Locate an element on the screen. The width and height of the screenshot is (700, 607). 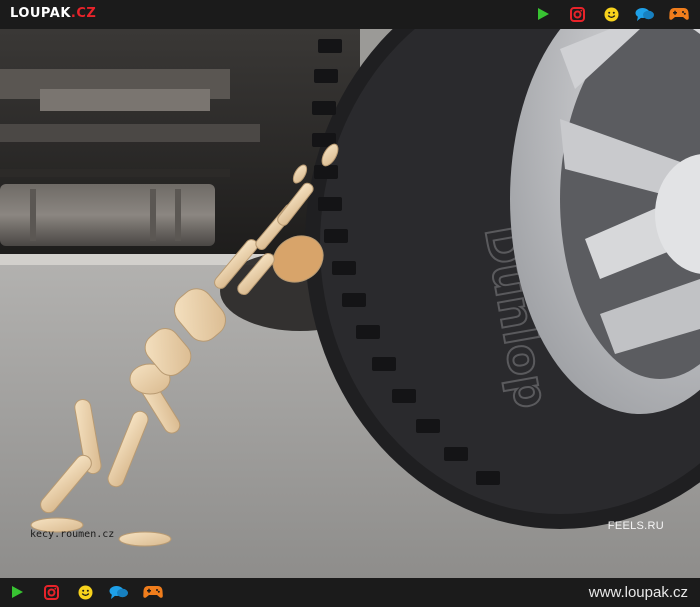
top-icon-row is located at coordinates (611, 14).